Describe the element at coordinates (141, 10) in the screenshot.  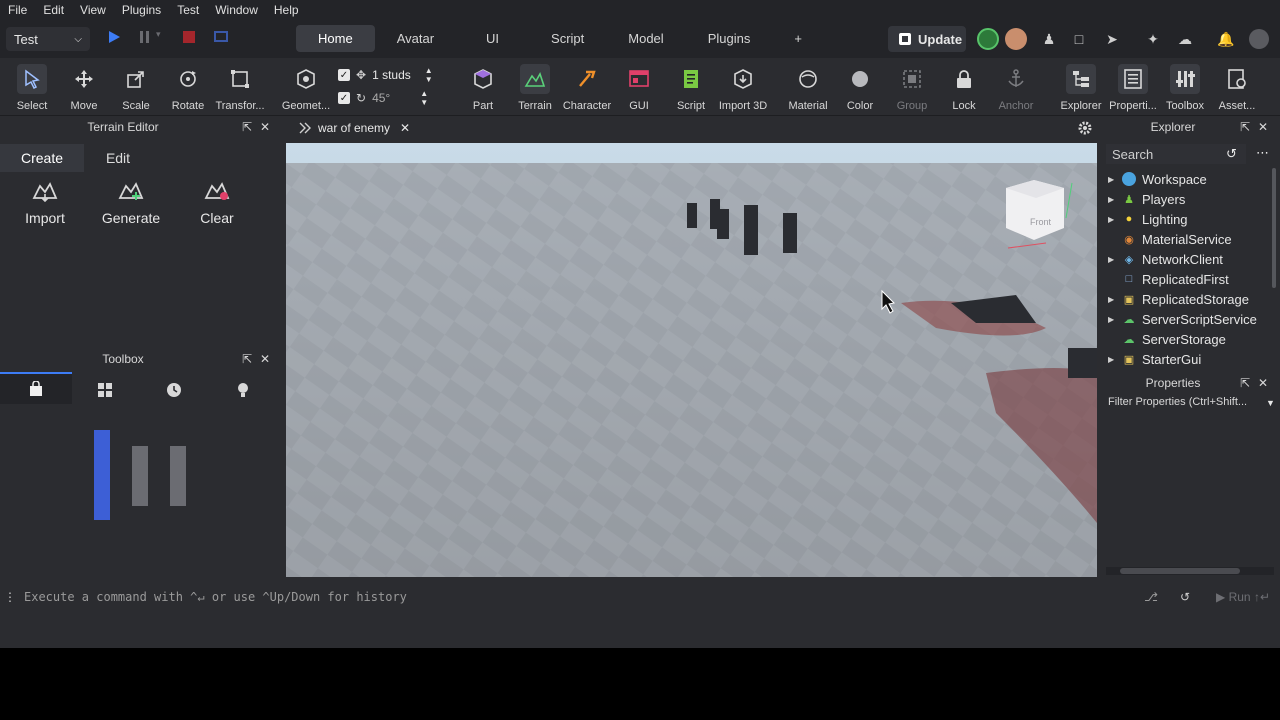
I see `menu-plugins: Plugins` at that location.